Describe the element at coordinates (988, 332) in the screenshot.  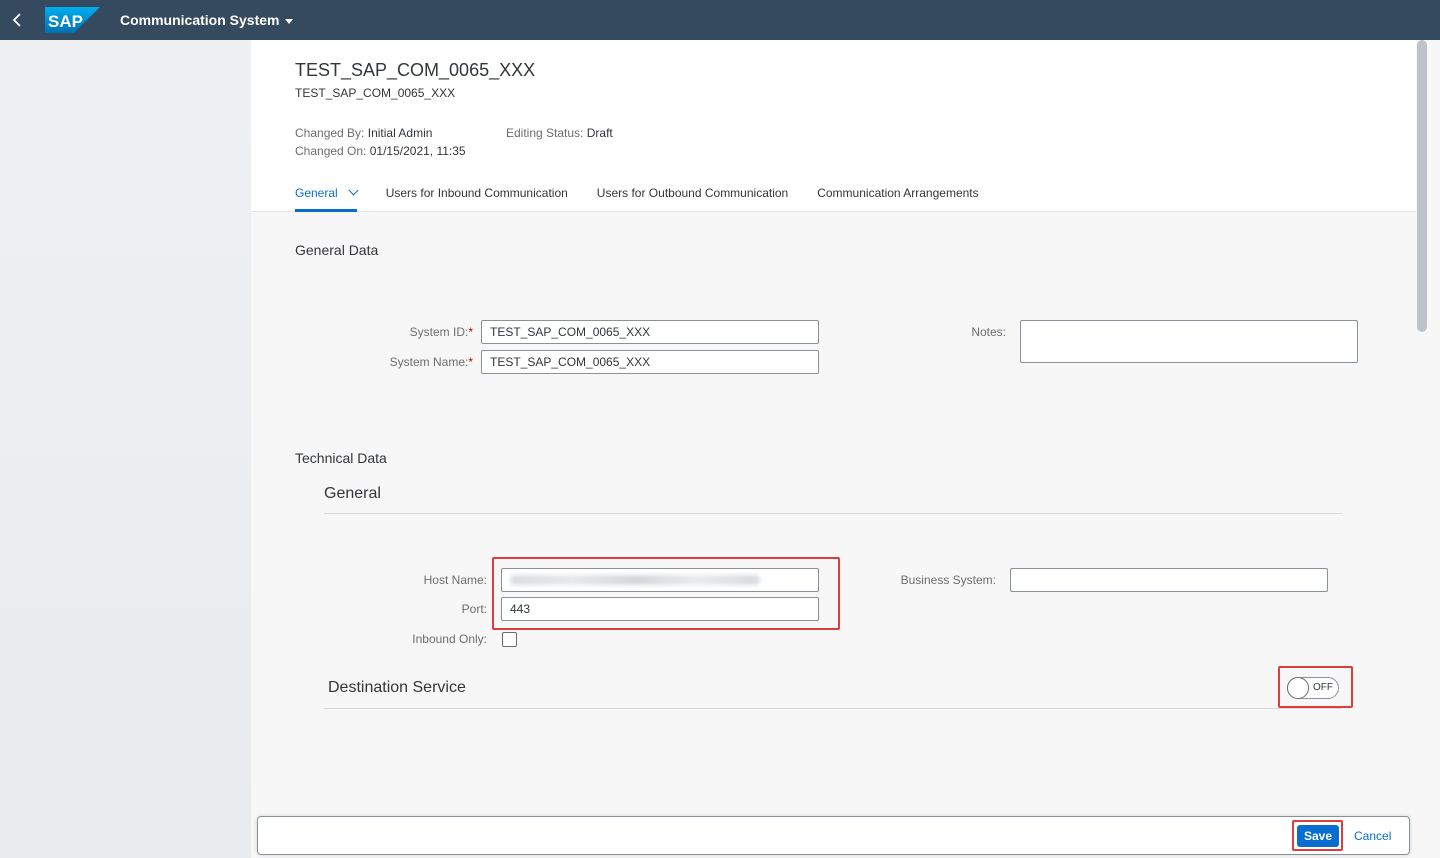
I see `notes-label: Notes:` at that location.